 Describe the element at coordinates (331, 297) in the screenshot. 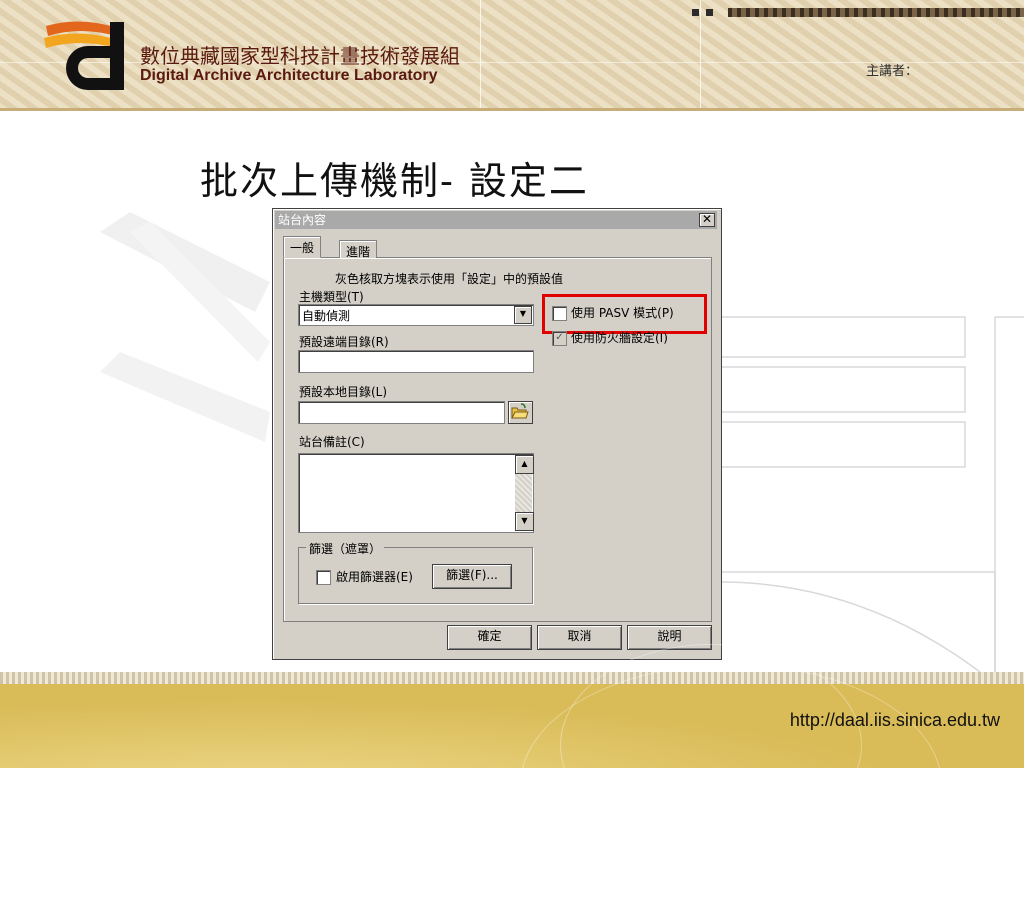

I see `host-type-label: 主機類型(T)` at that location.